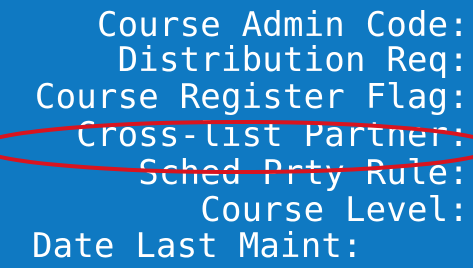  I want to click on course-admin-code-label: Course Admin Code:, so click(282, 25).